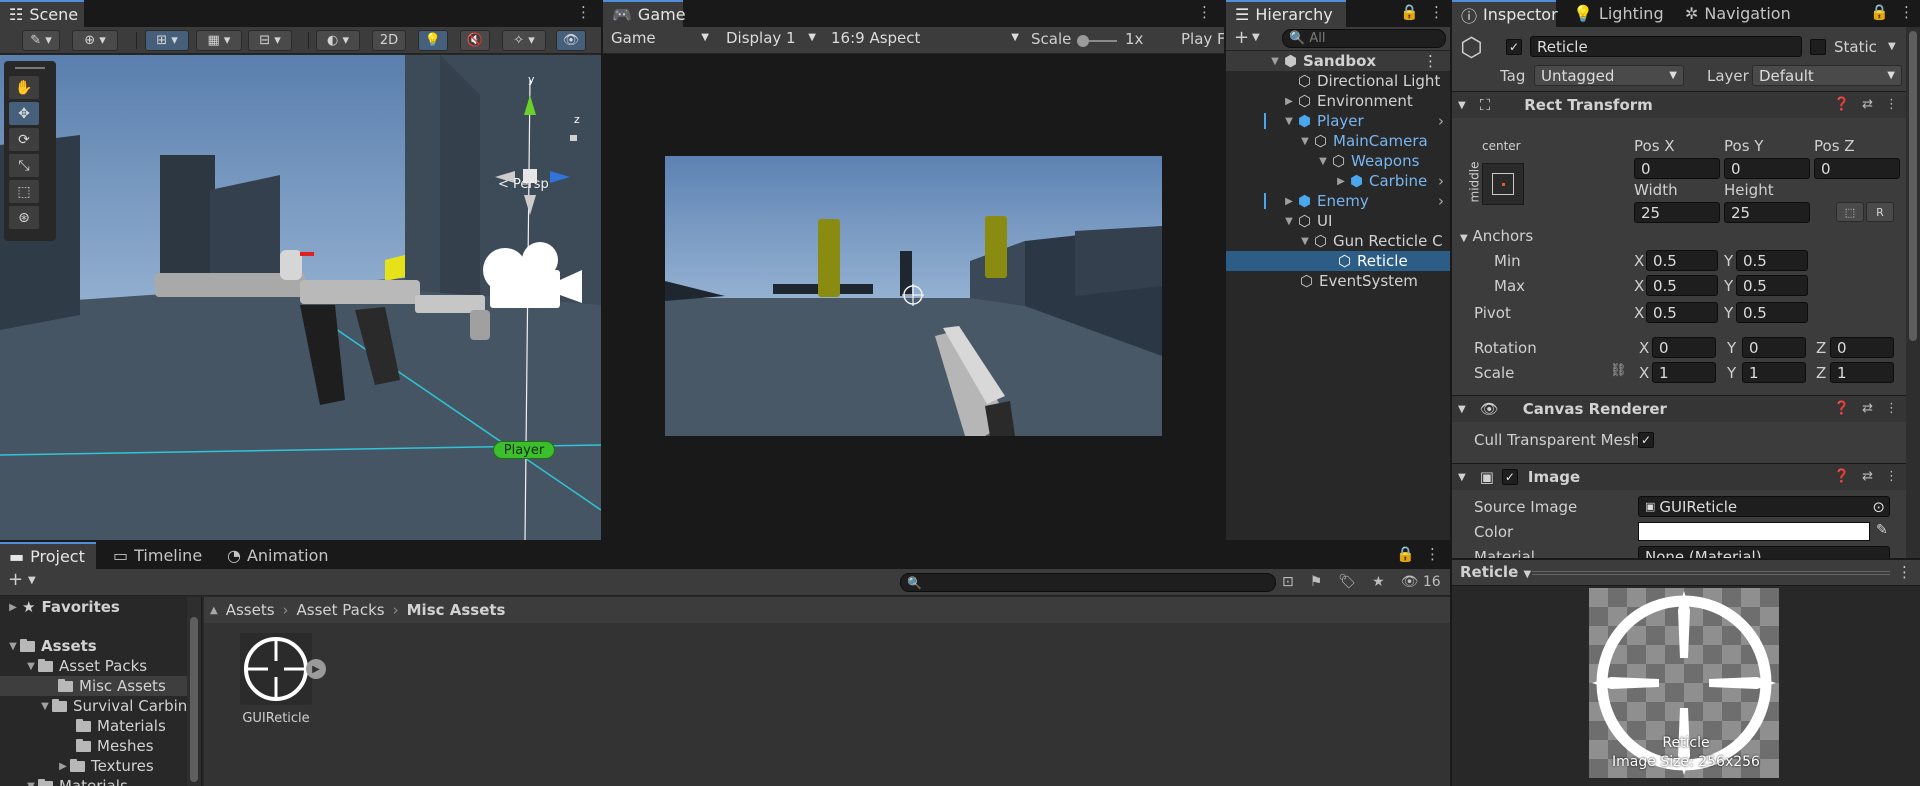  I want to click on visibility-toggle-icon: 👁, so click(571, 40).